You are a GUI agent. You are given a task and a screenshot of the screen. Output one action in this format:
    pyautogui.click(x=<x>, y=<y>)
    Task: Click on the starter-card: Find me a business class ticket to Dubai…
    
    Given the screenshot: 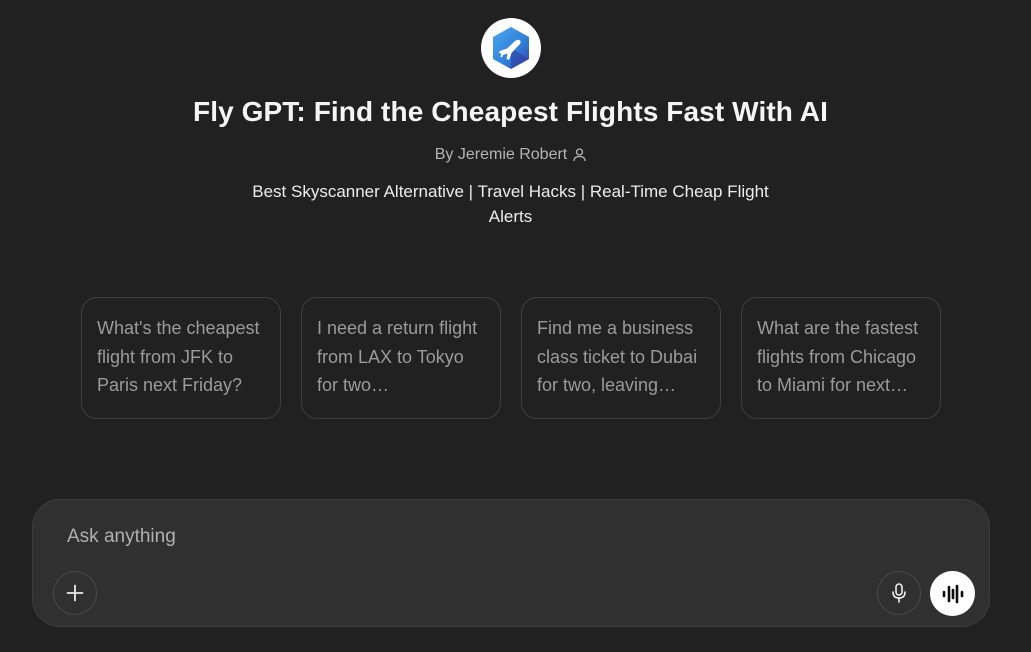 What is the action you would take?
    pyautogui.click(x=621, y=358)
    